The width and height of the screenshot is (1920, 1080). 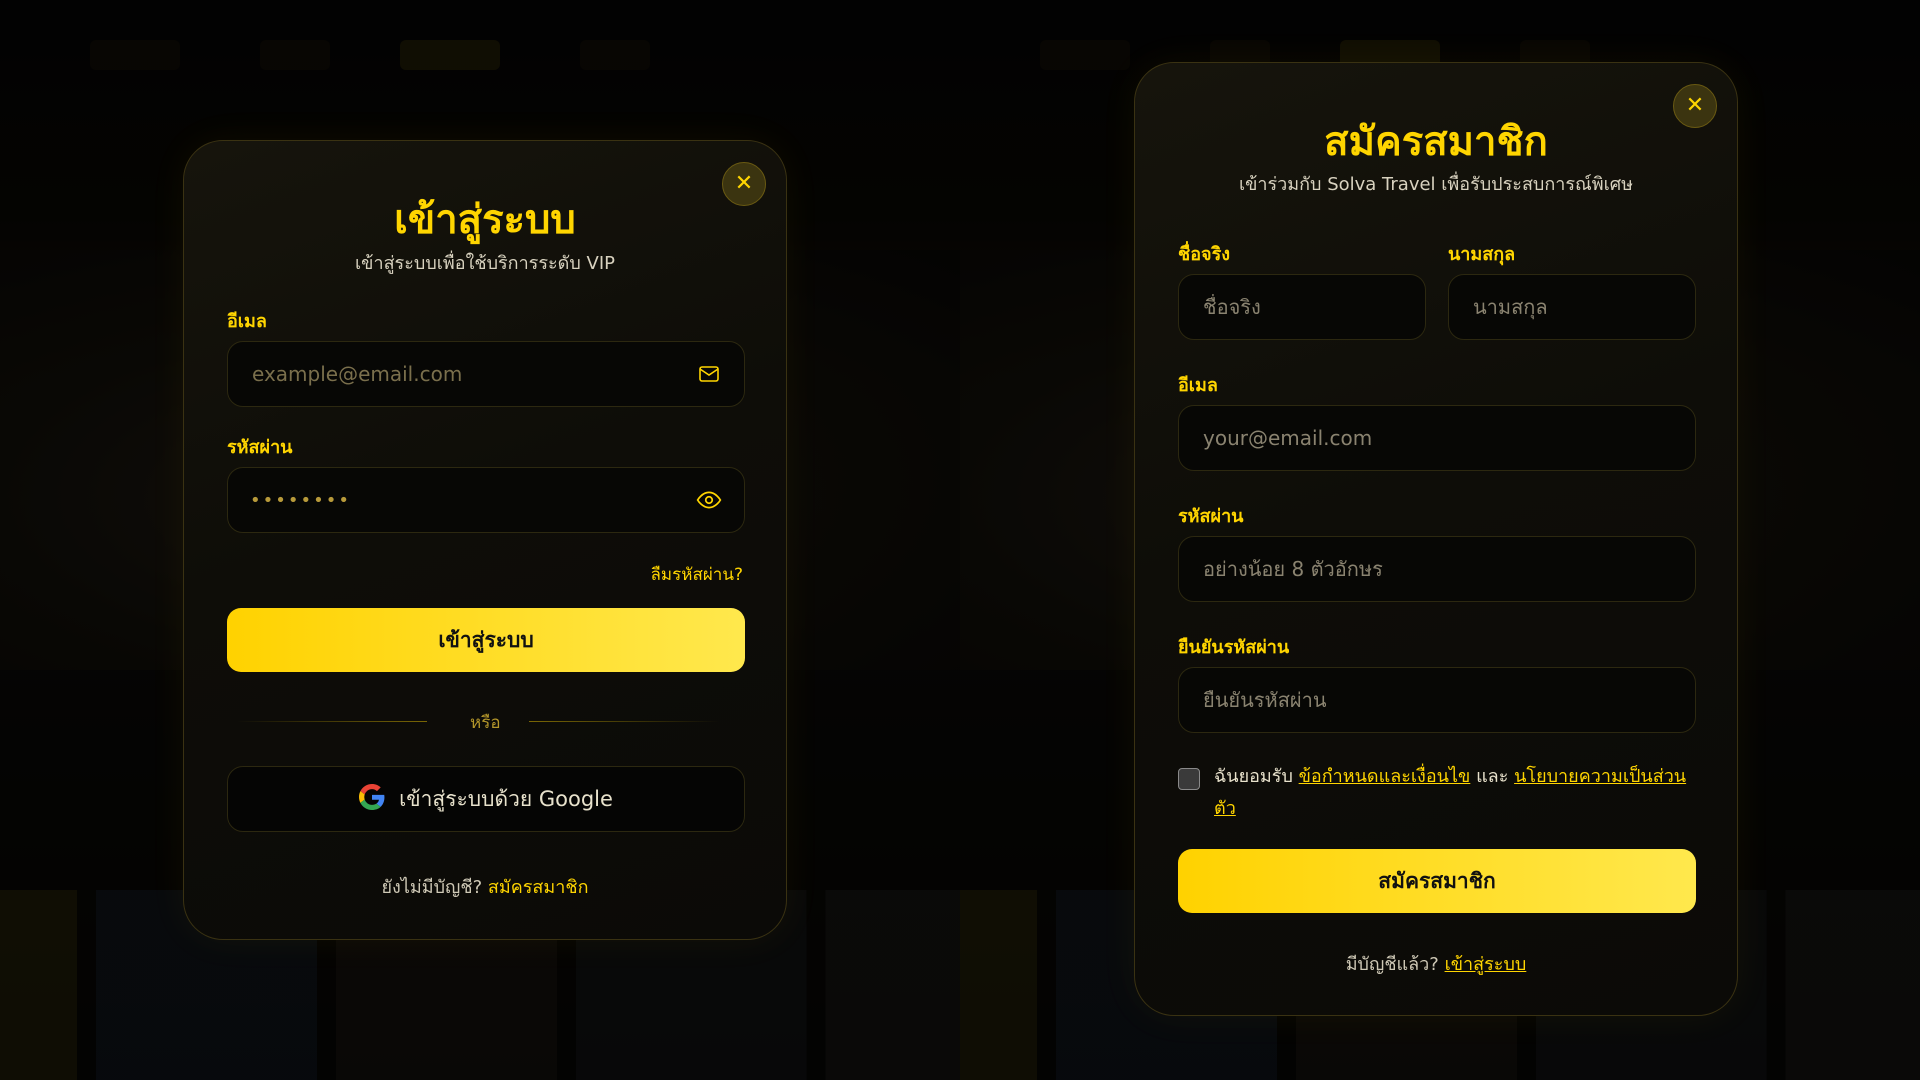 What do you see at coordinates (468, 500) in the screenshot?
I see `password-input: ••••••••` at bounding box center [468, 500].